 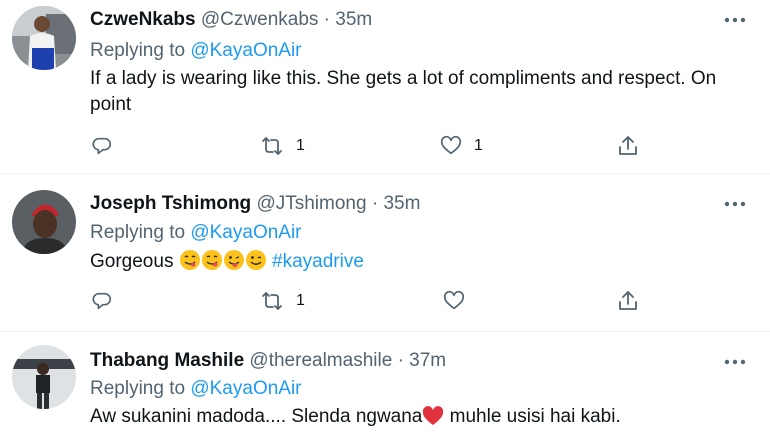 What do you see at coordinates (44, 377) in the screenshot?
I see `avatar-therealmashile` at bounding box center [44, 377].